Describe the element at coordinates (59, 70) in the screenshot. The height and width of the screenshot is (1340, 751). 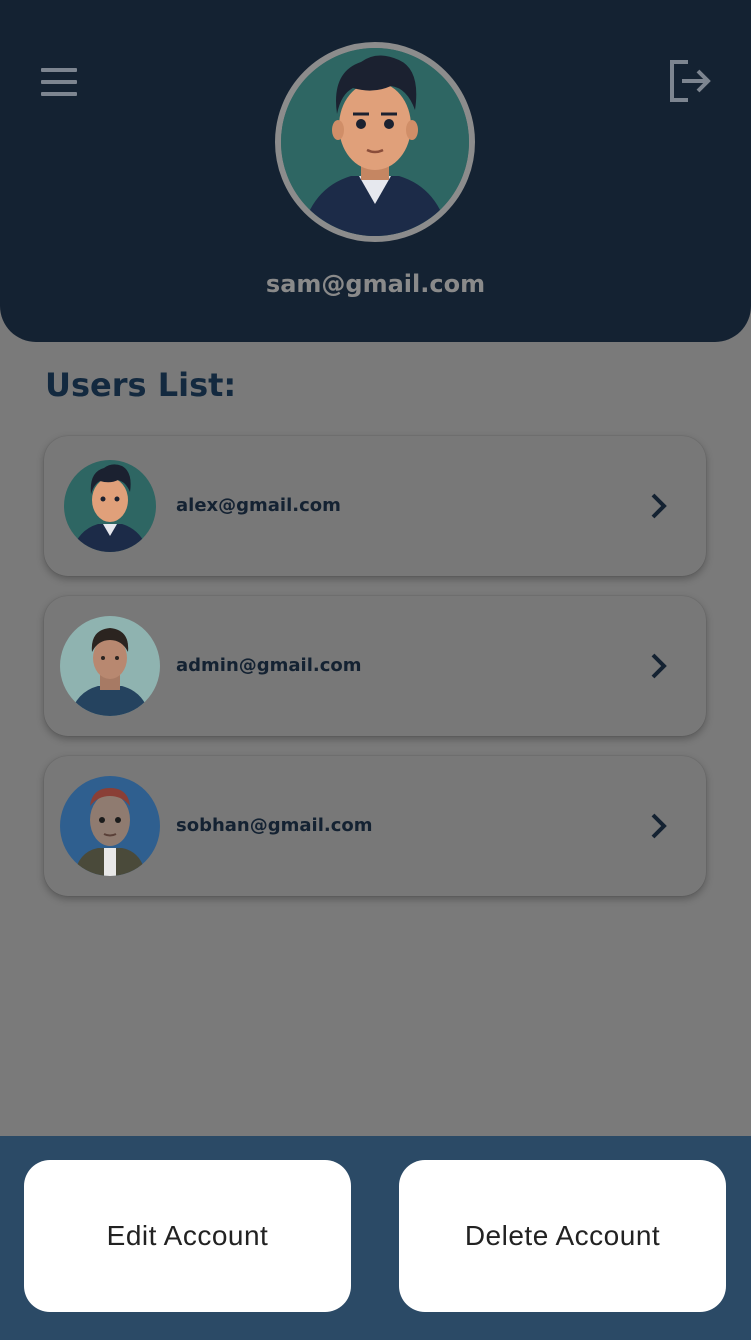
I see `hamburger-menu-icon` at that location.